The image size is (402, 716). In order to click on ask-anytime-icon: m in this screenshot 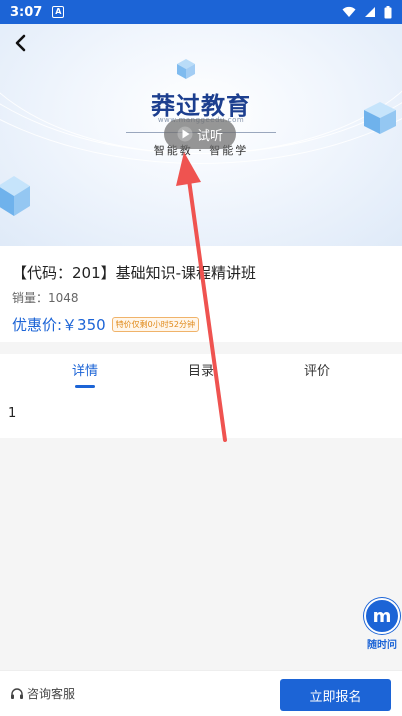, I will do `click(382, 616)`.